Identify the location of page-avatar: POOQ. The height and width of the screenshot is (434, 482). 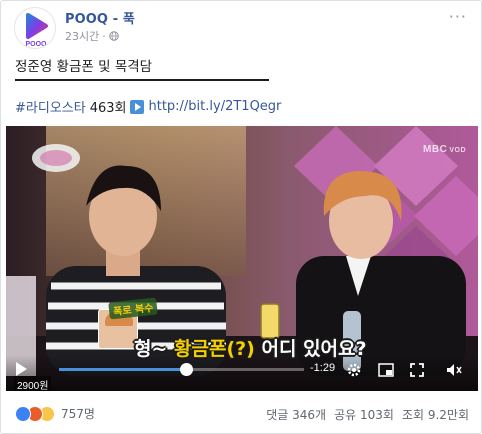
(35, 28).